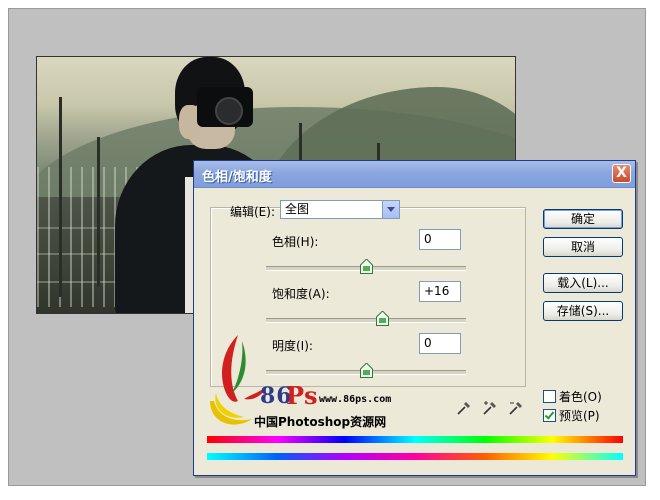 This screenshot has height=500, width=660. Describe the element at coordinates (415, 456) in the screenshot. I see `spectrum-bar-bottom` at that location.